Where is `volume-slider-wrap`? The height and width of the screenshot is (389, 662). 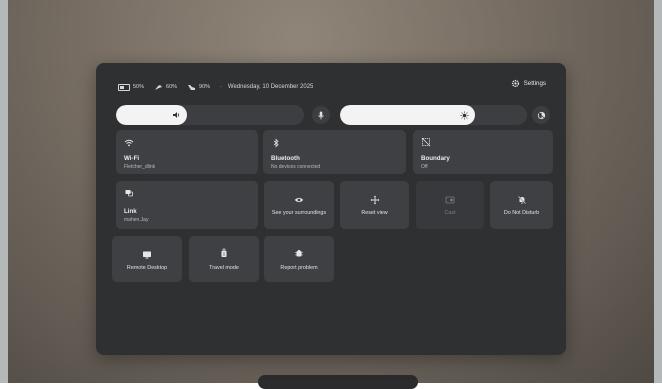
volume-slider-wrap is located at coordinates (210, 115).